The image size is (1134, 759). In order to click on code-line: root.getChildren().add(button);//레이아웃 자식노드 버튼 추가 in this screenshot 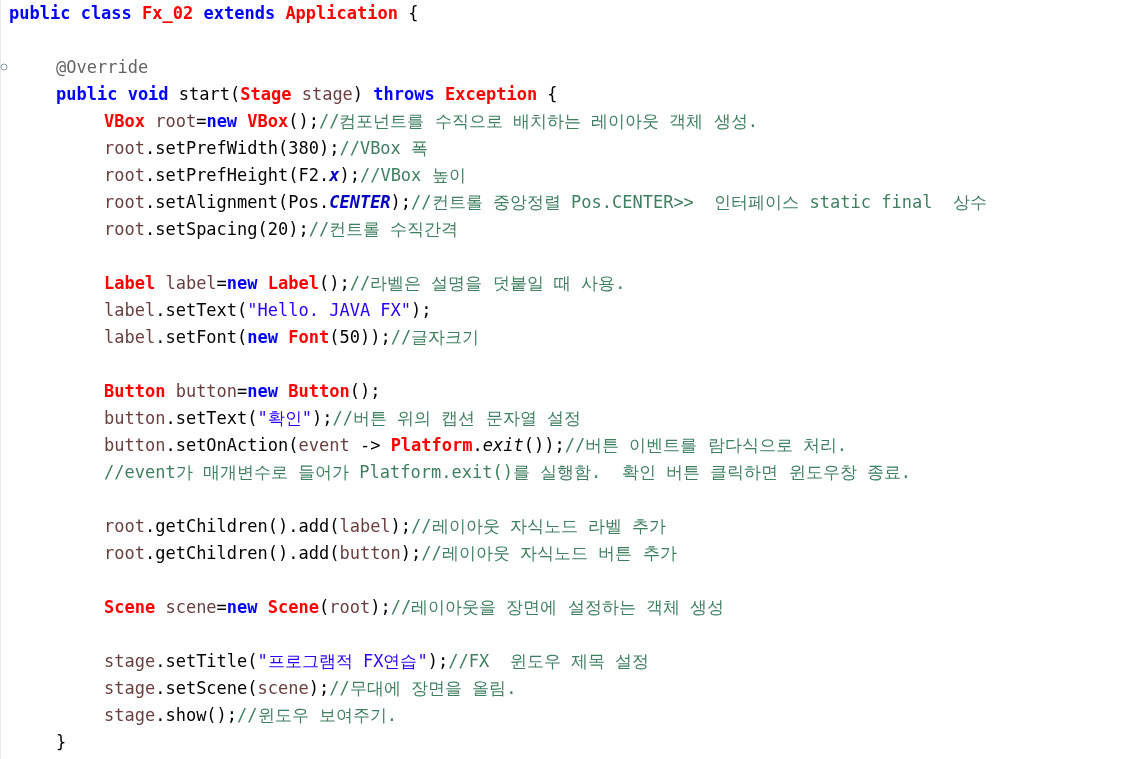, I will do `click(390, 553)`.